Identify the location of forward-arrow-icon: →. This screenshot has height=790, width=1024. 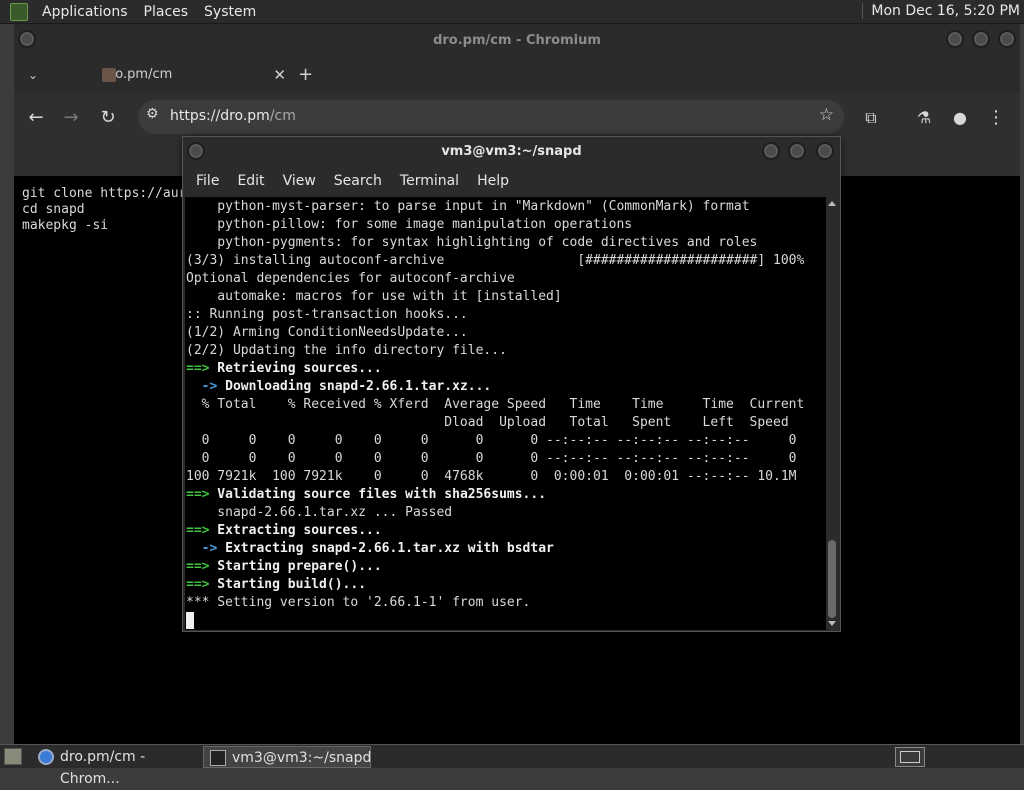
(71, 118).